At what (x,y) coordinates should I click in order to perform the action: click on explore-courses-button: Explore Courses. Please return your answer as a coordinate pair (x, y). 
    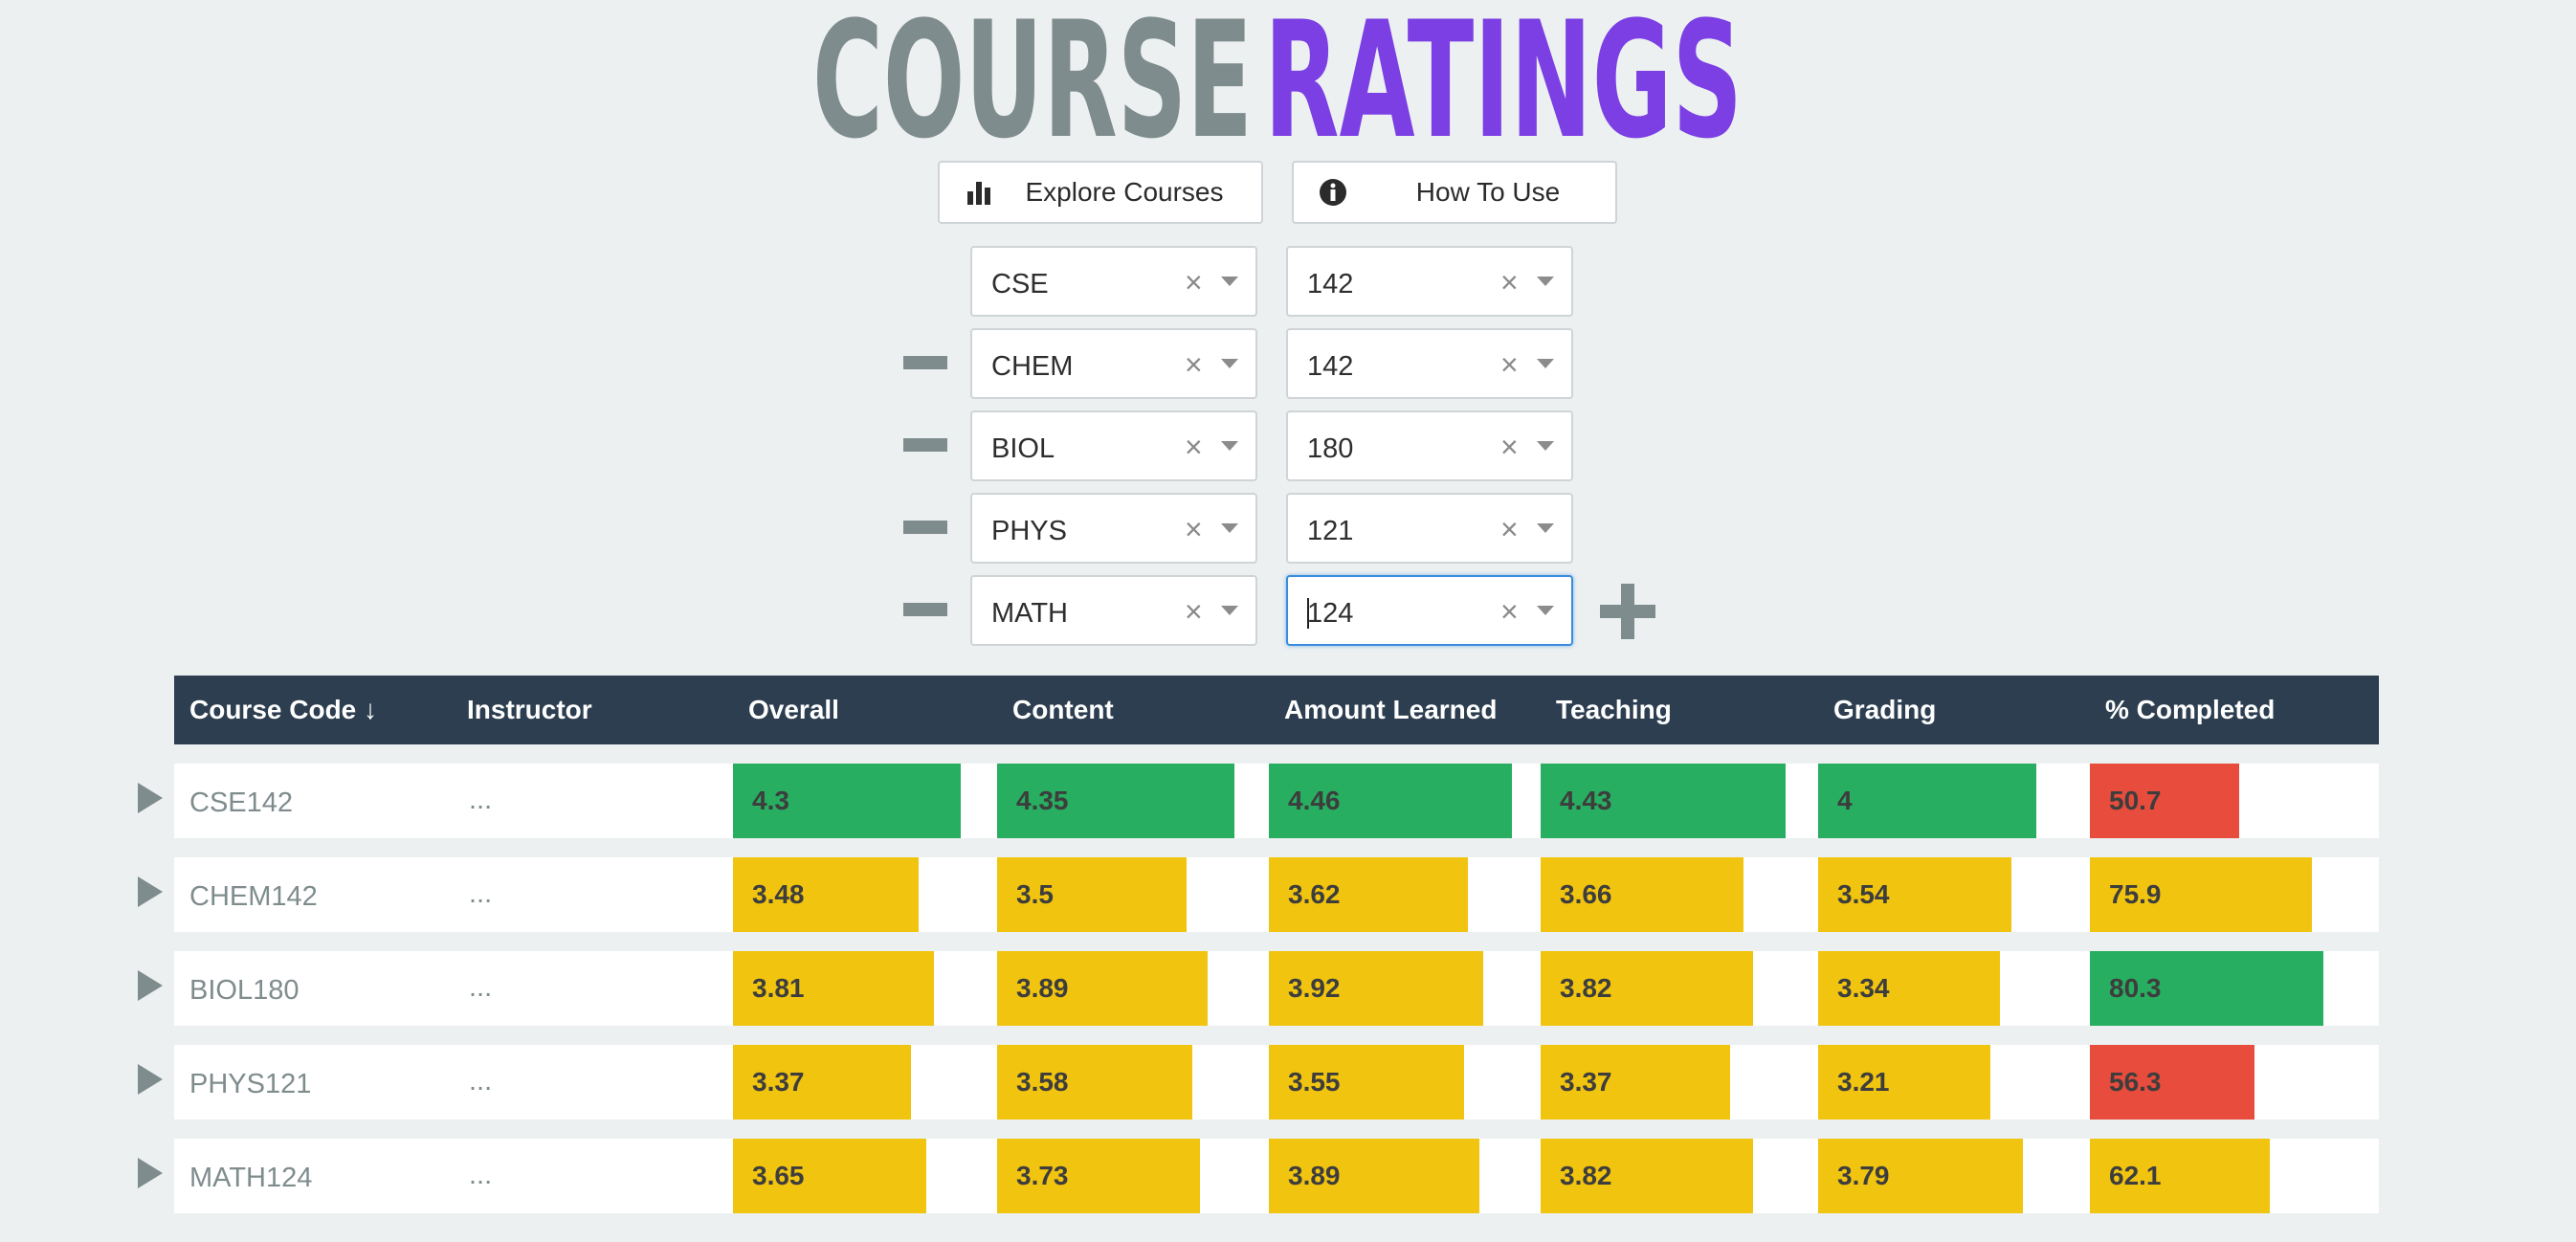
    Looking at the image, I should click on (1100, 192).